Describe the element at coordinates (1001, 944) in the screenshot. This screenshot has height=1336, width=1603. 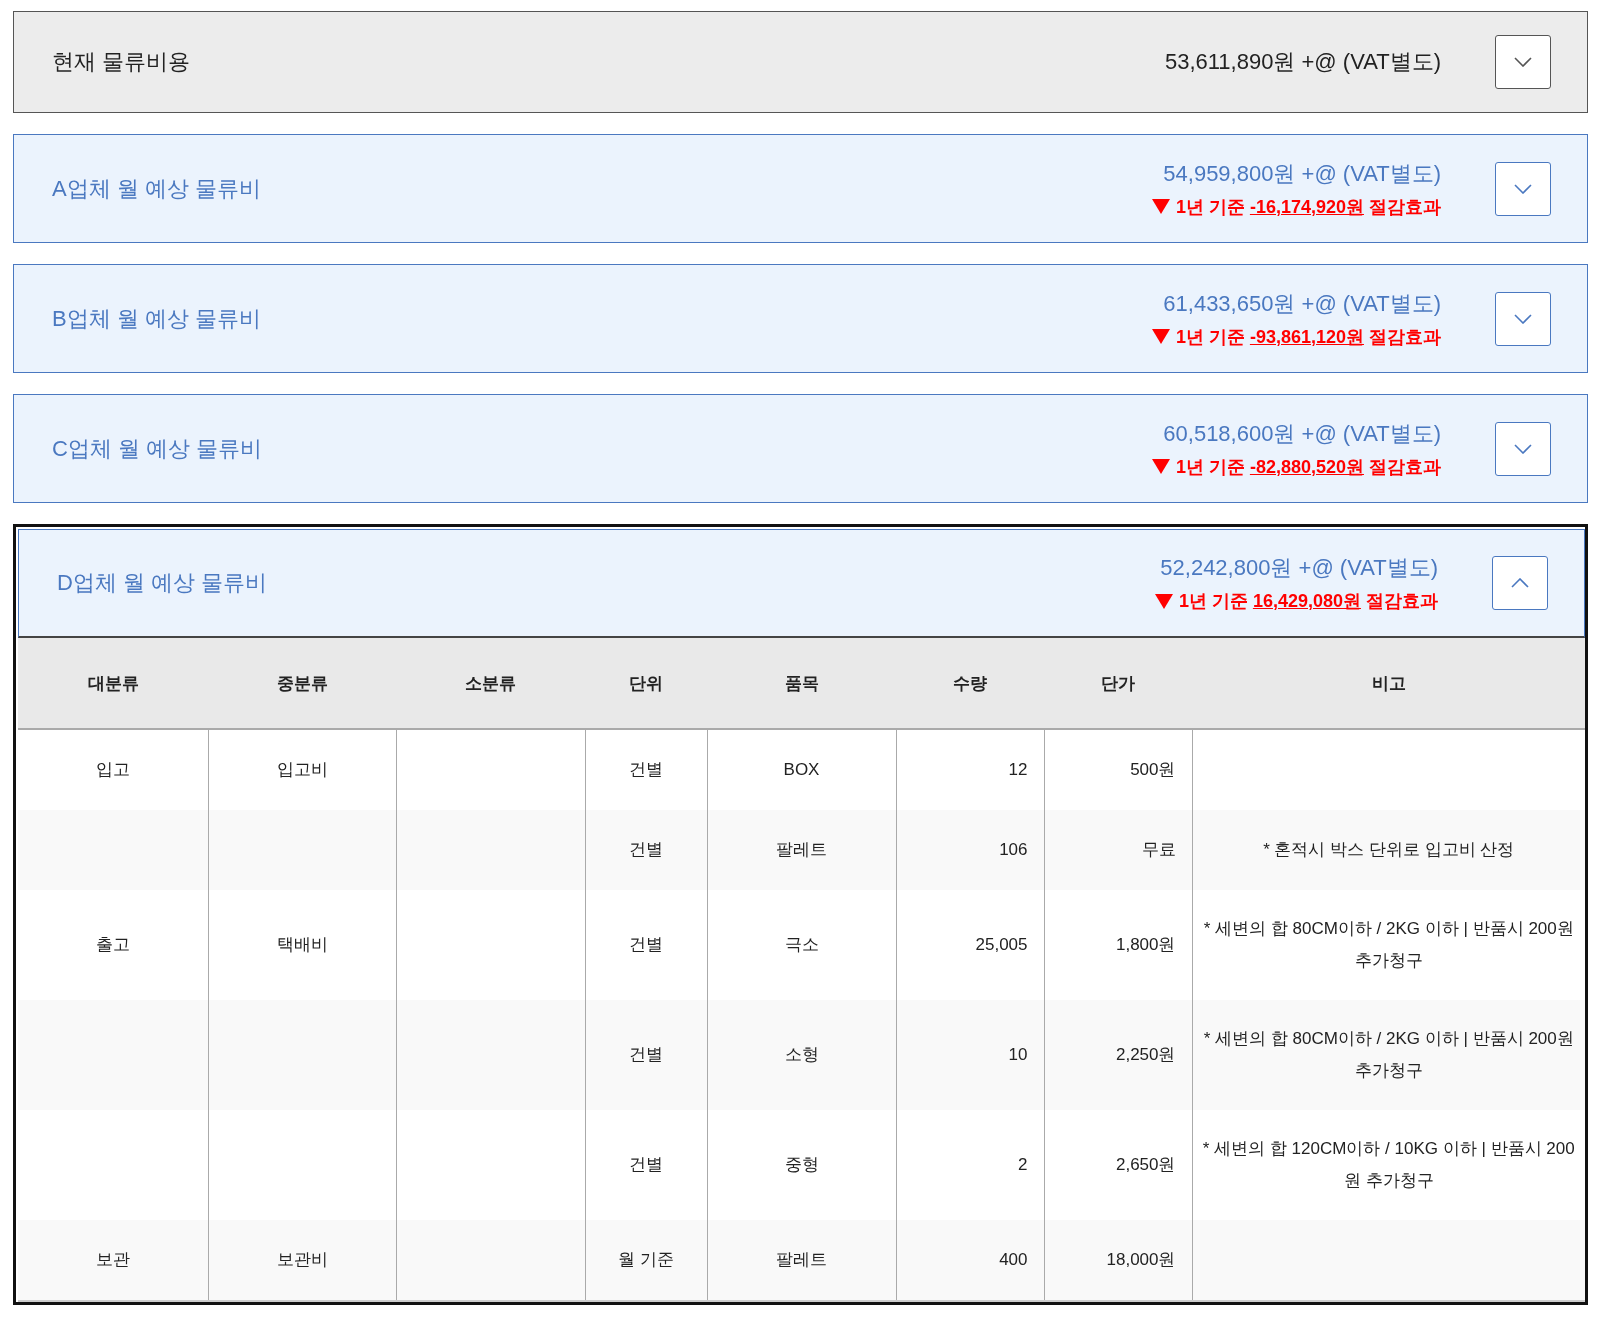
I see `table-cell: 25,005` at that location.